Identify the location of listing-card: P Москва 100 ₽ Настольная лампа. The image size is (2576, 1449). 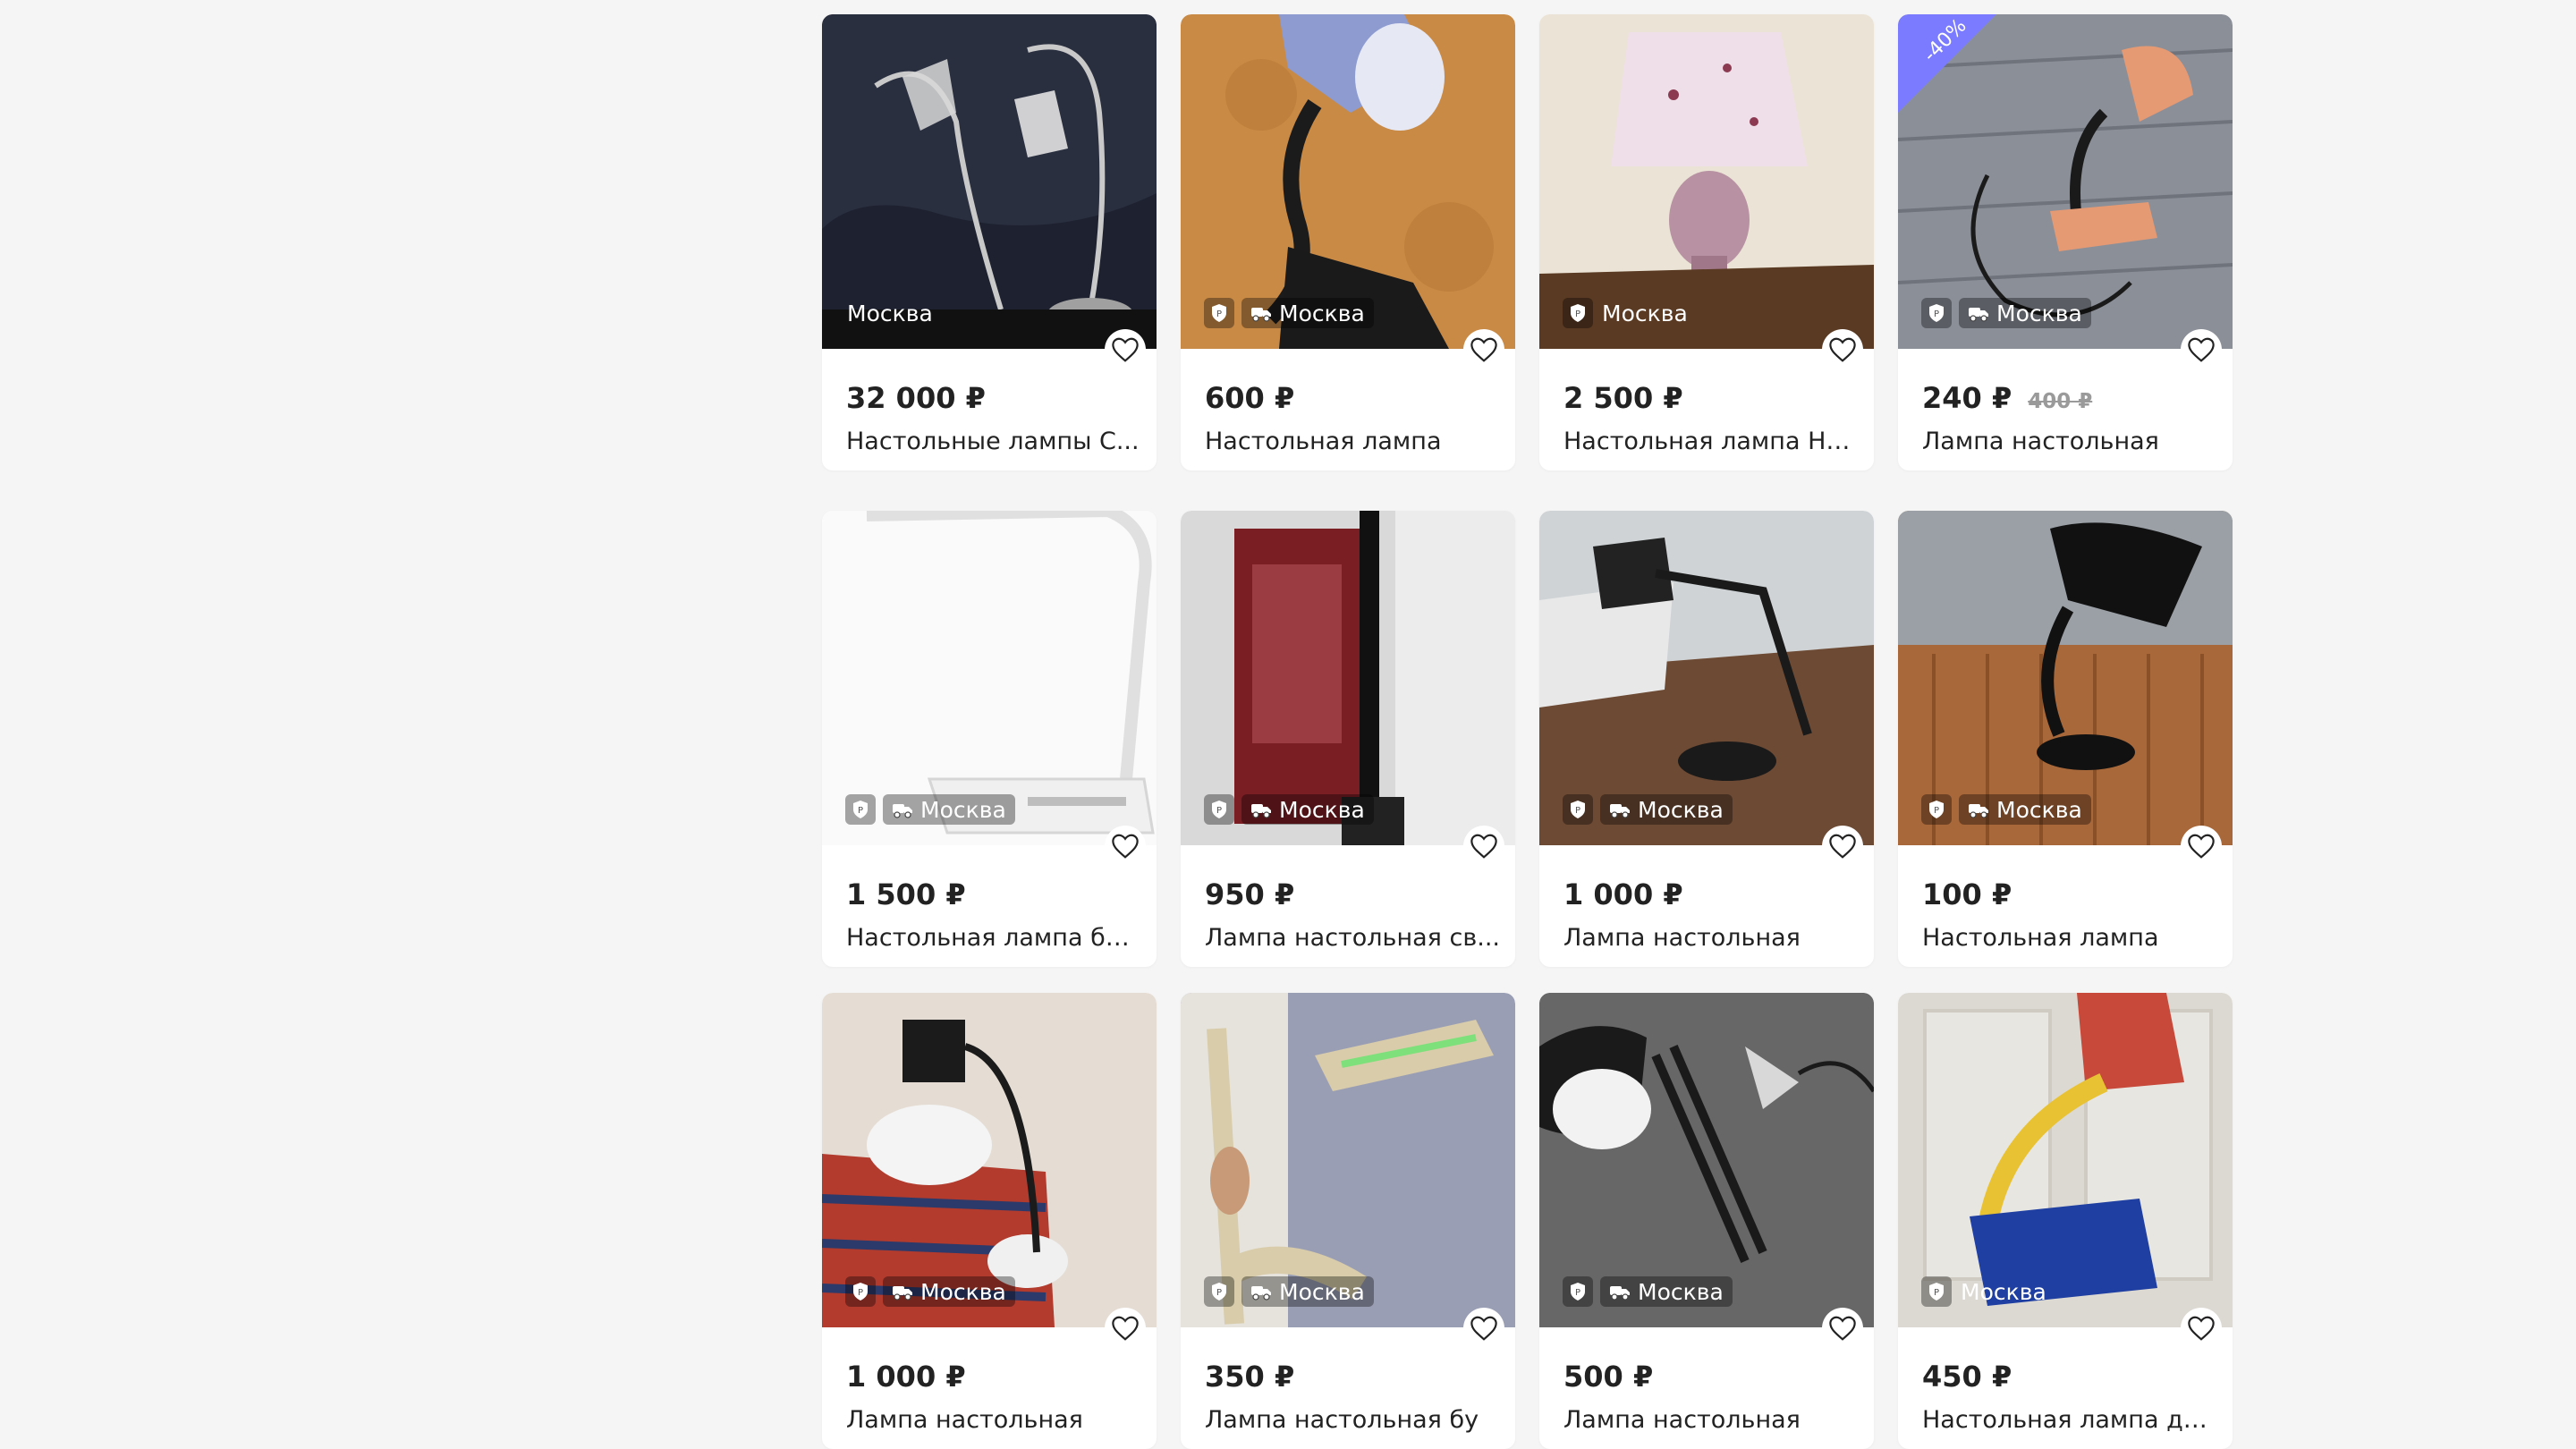
(2065, 739).